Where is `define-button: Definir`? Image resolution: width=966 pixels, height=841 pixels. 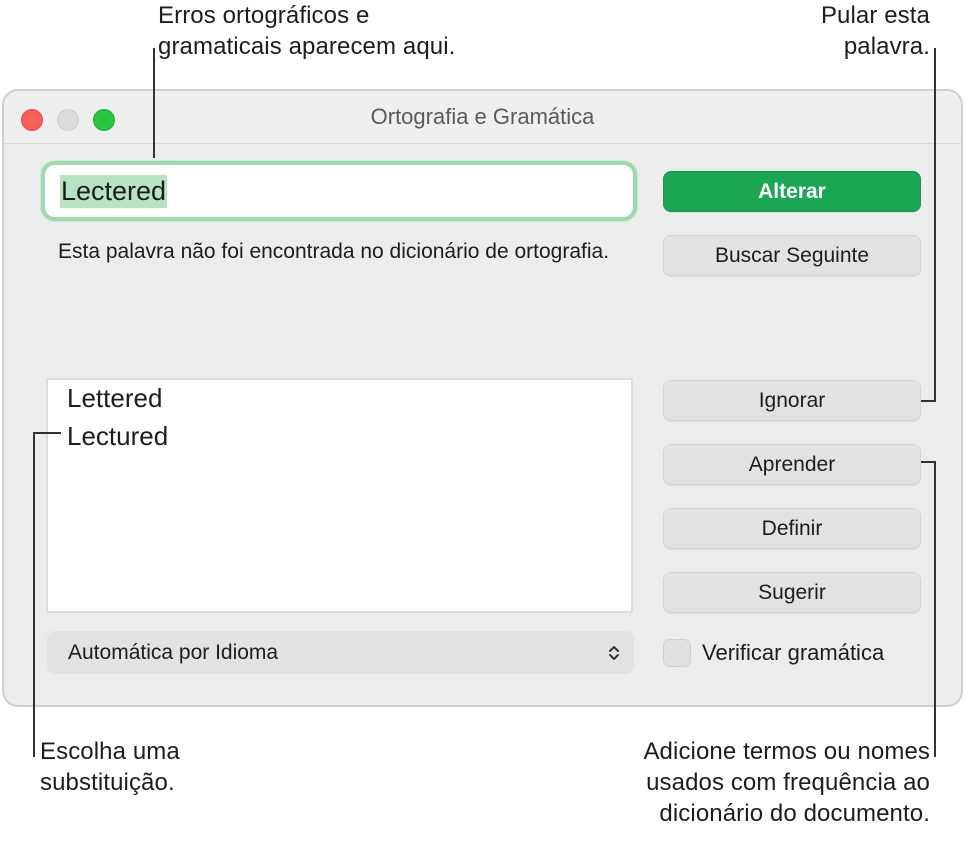
define-button: Definir is located at coordinates (792, 528).